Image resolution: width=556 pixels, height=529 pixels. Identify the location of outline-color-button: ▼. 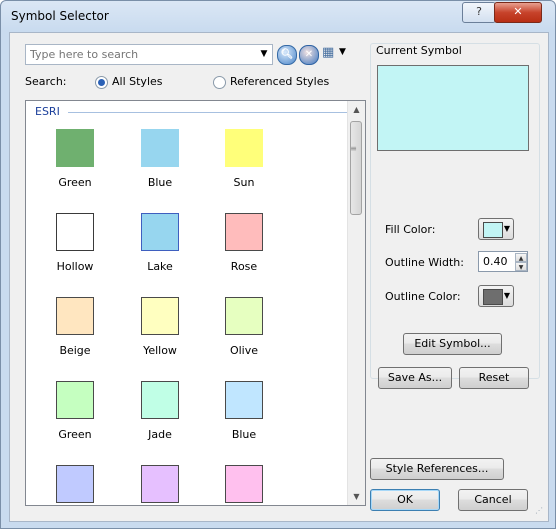
(496, 296).